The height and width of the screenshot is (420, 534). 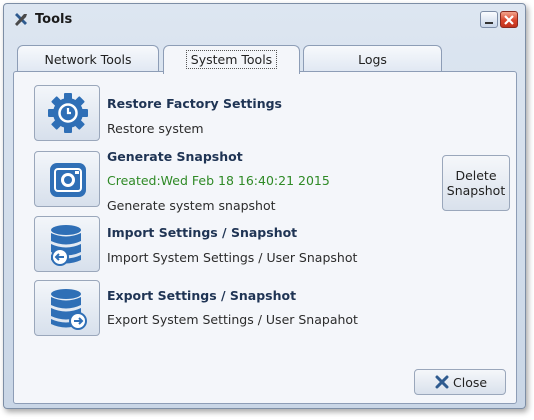 I want to click on tab-logs: Logs, so click(x=372, y=59).